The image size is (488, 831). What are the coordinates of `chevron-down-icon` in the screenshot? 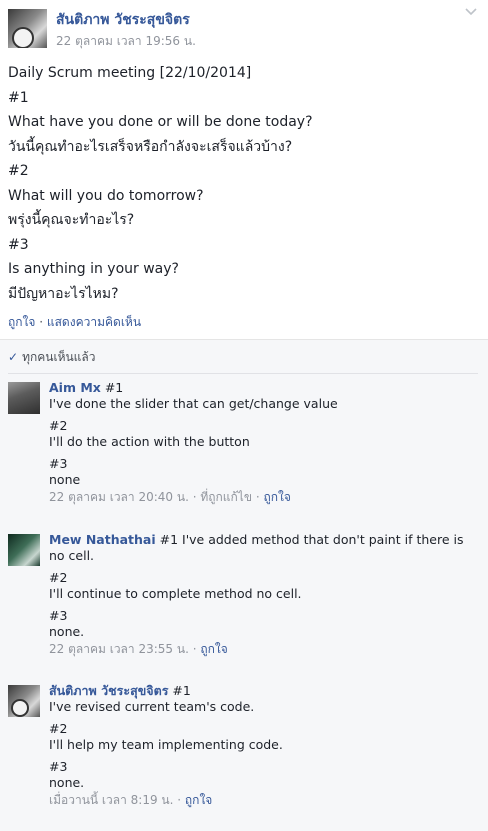 It's located at (471, 13).